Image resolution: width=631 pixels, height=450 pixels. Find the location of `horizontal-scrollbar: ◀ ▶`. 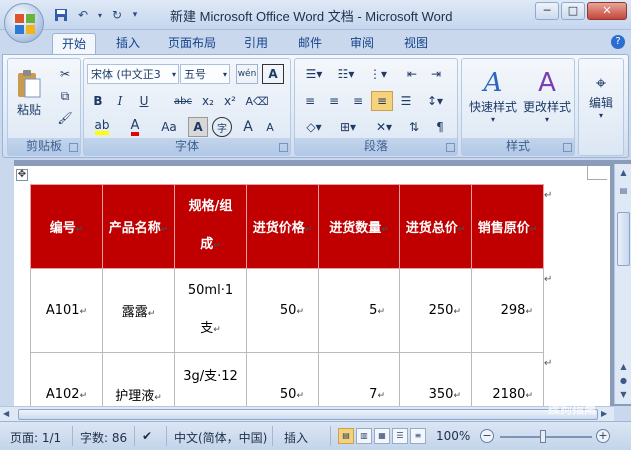

horizontal-scrollbar: ◀ ▶ is located at coordinates (307, 413).